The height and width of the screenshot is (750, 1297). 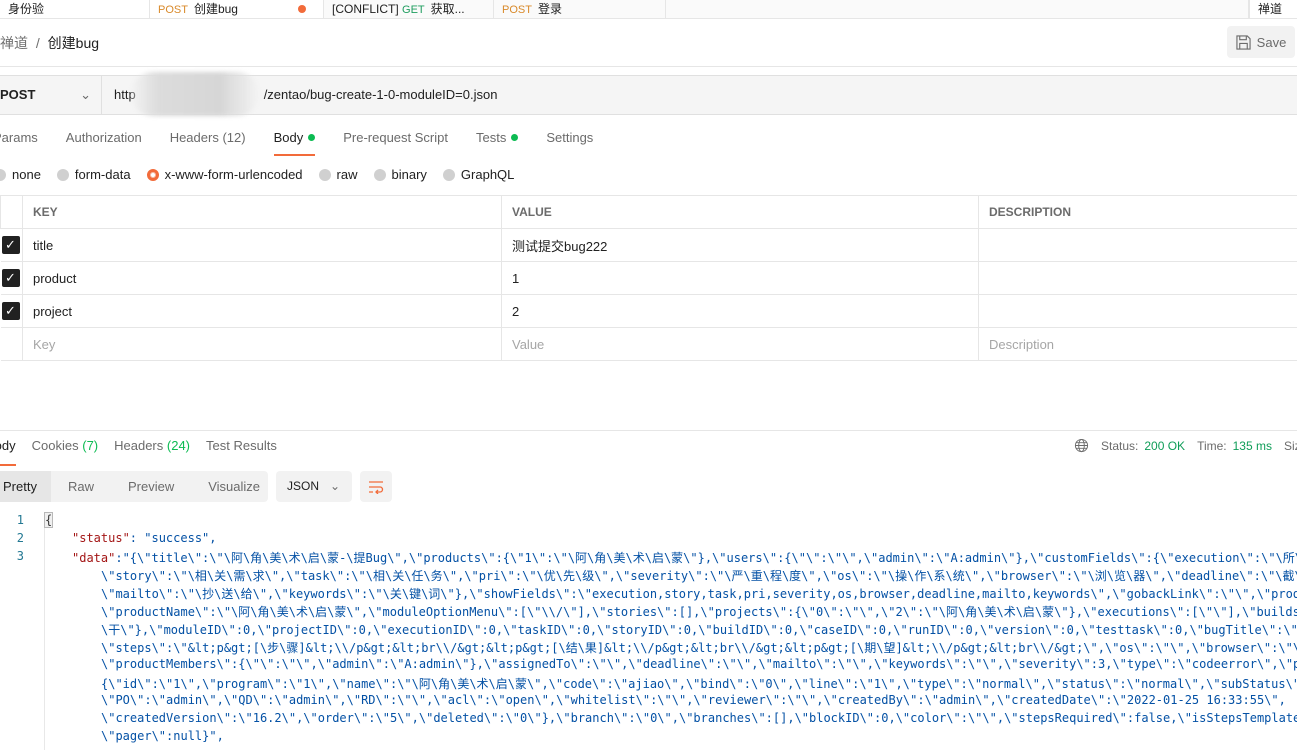 I want to click on breadcrumb-collection: 禅道, so click(x=14, y=43).